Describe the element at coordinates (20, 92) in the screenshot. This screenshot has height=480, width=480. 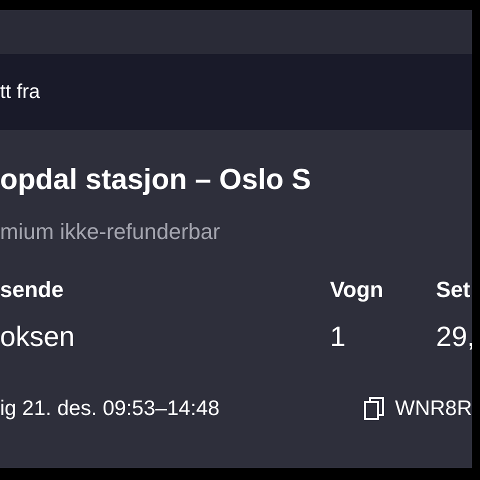
I see `section-title: tt fra` at that location.